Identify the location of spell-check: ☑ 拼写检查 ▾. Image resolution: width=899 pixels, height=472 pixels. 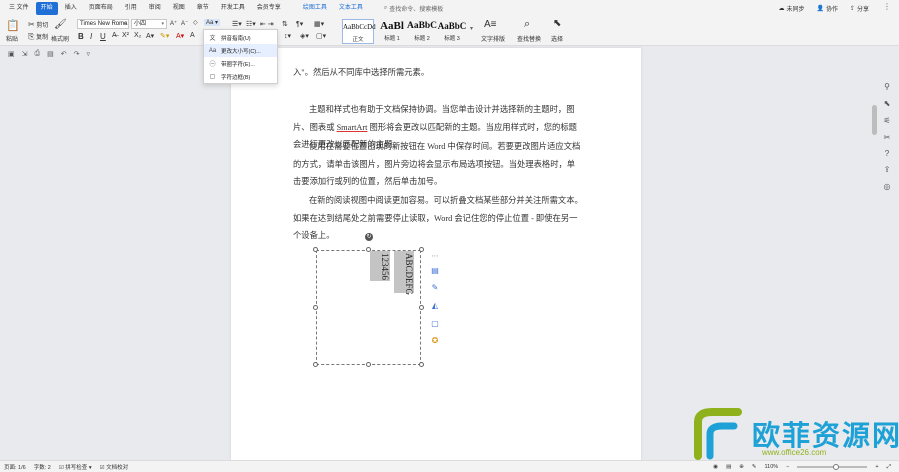
(75, 467).